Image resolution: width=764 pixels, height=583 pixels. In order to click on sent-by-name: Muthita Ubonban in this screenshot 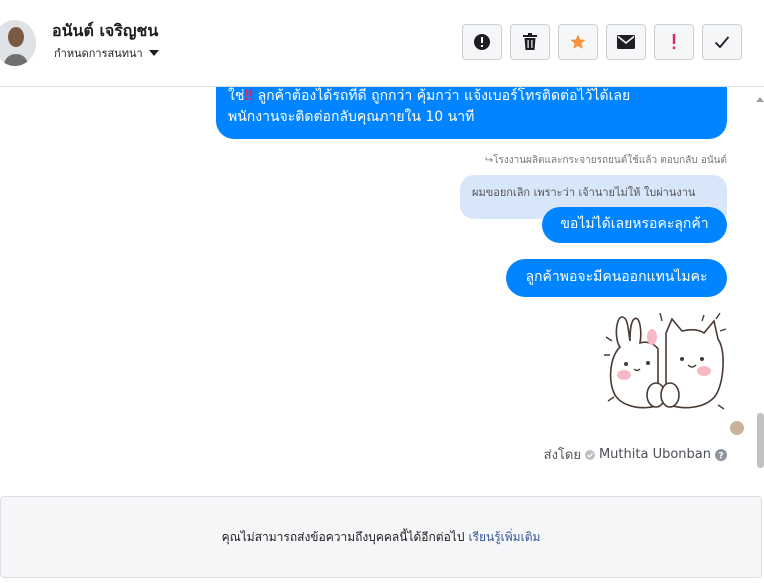, I will do `click(655, 454)`.